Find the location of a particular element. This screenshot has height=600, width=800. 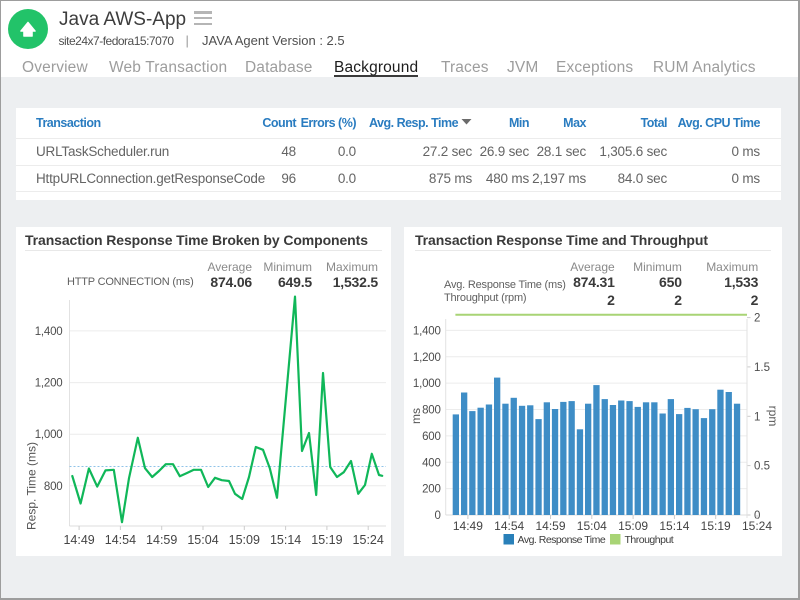

svg-text: 200 is located at coordinates (431, 490).